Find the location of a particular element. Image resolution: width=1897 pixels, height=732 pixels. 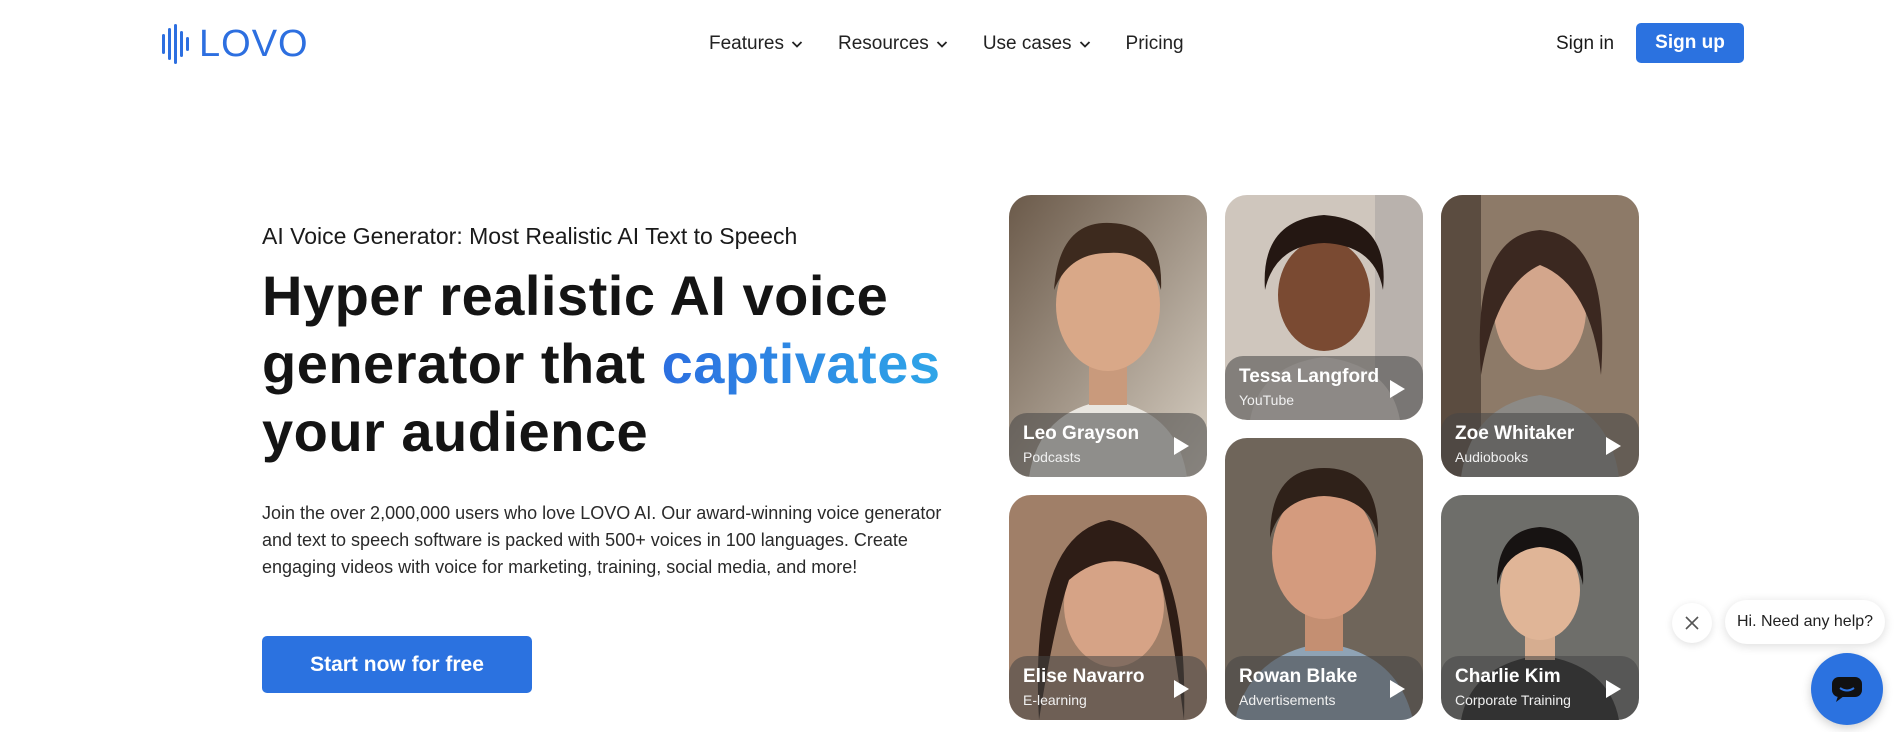

nav-features: Features is located at coordinates (756, 44).